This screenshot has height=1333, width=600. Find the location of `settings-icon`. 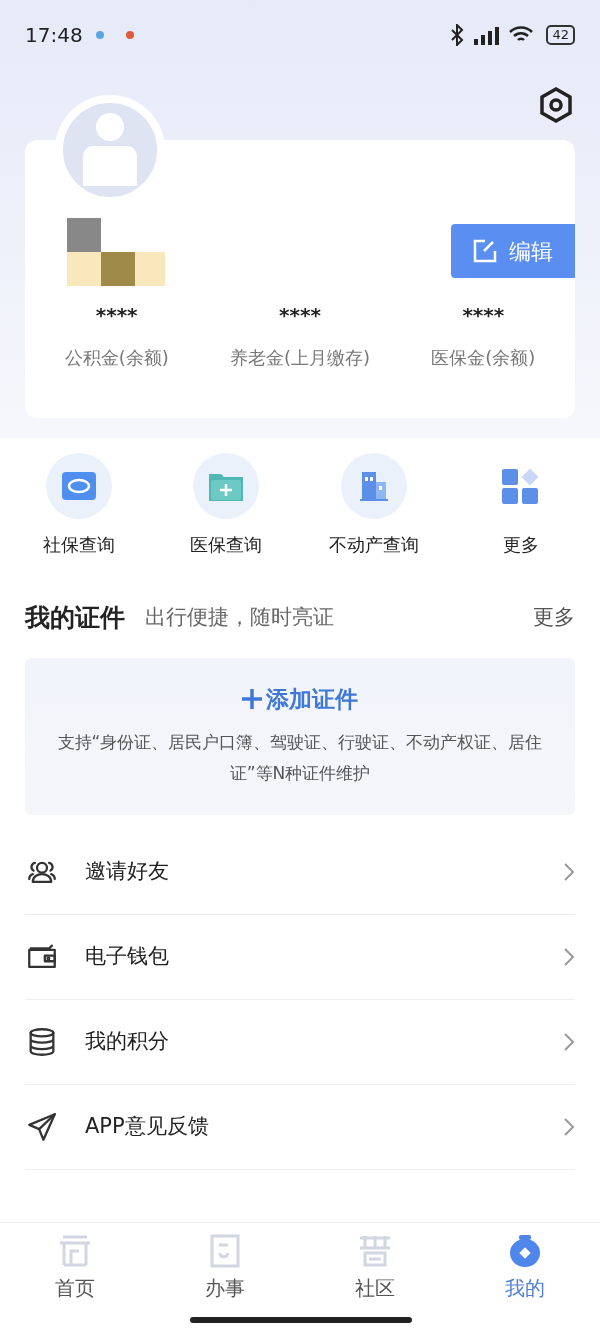

settings-icon is located at coordinates (556, 105).